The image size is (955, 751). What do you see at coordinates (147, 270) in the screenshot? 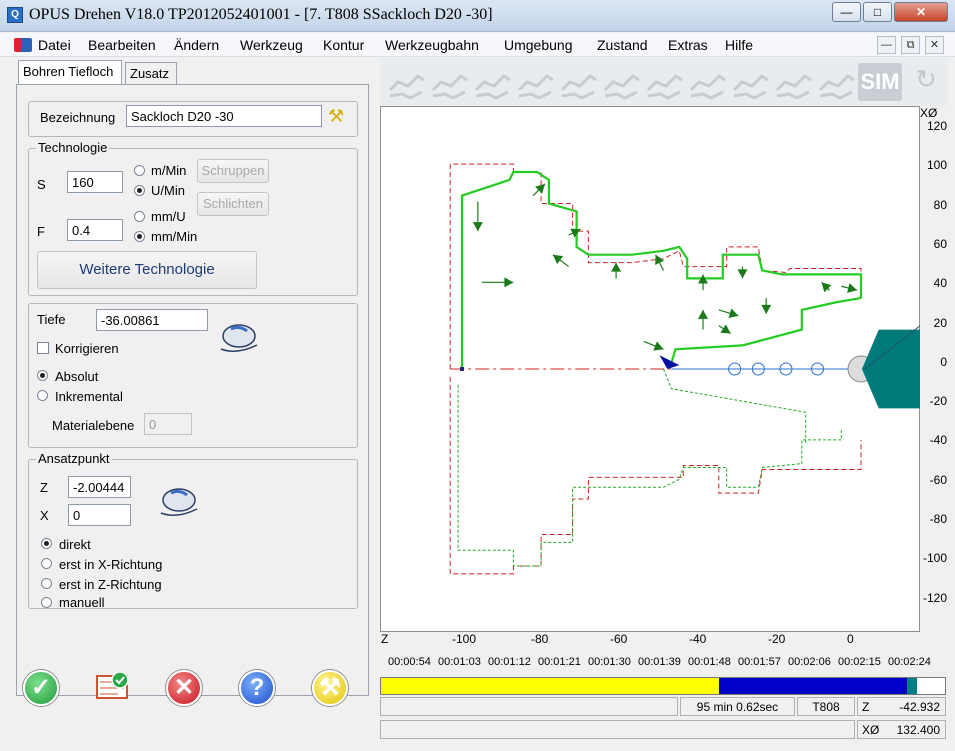
I see `weitere-technologie-button: Weitere Technologie` at bounding box center [147, 270].